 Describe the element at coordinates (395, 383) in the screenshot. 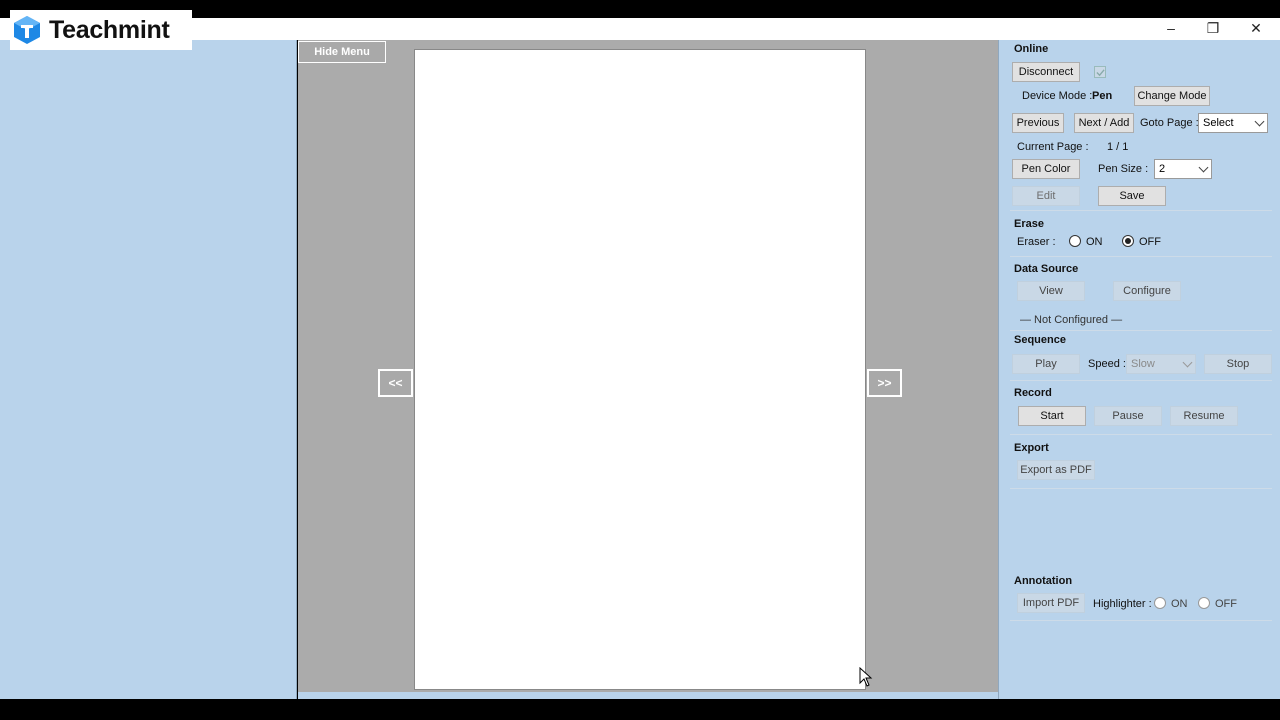

I see `previous-page-arrow-button: <<` at that location.